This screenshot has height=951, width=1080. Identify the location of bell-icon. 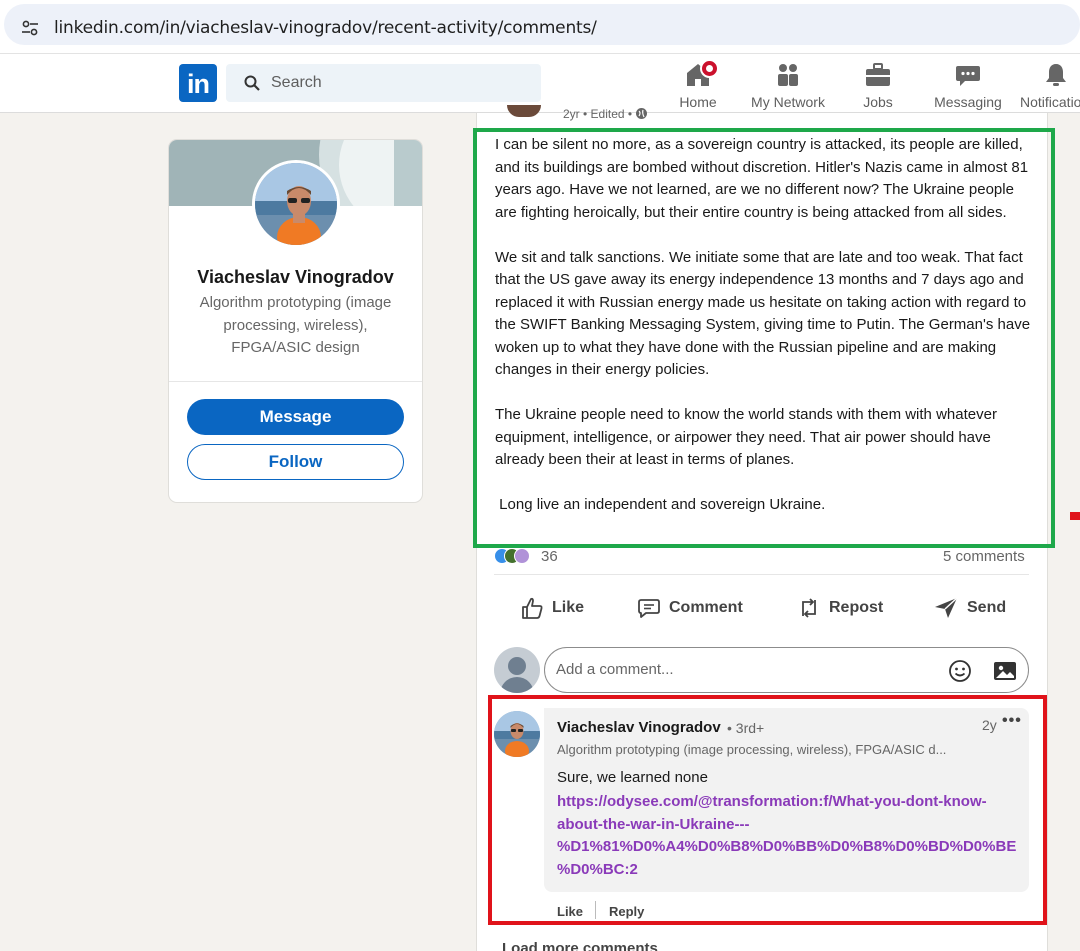
(1056, 75).